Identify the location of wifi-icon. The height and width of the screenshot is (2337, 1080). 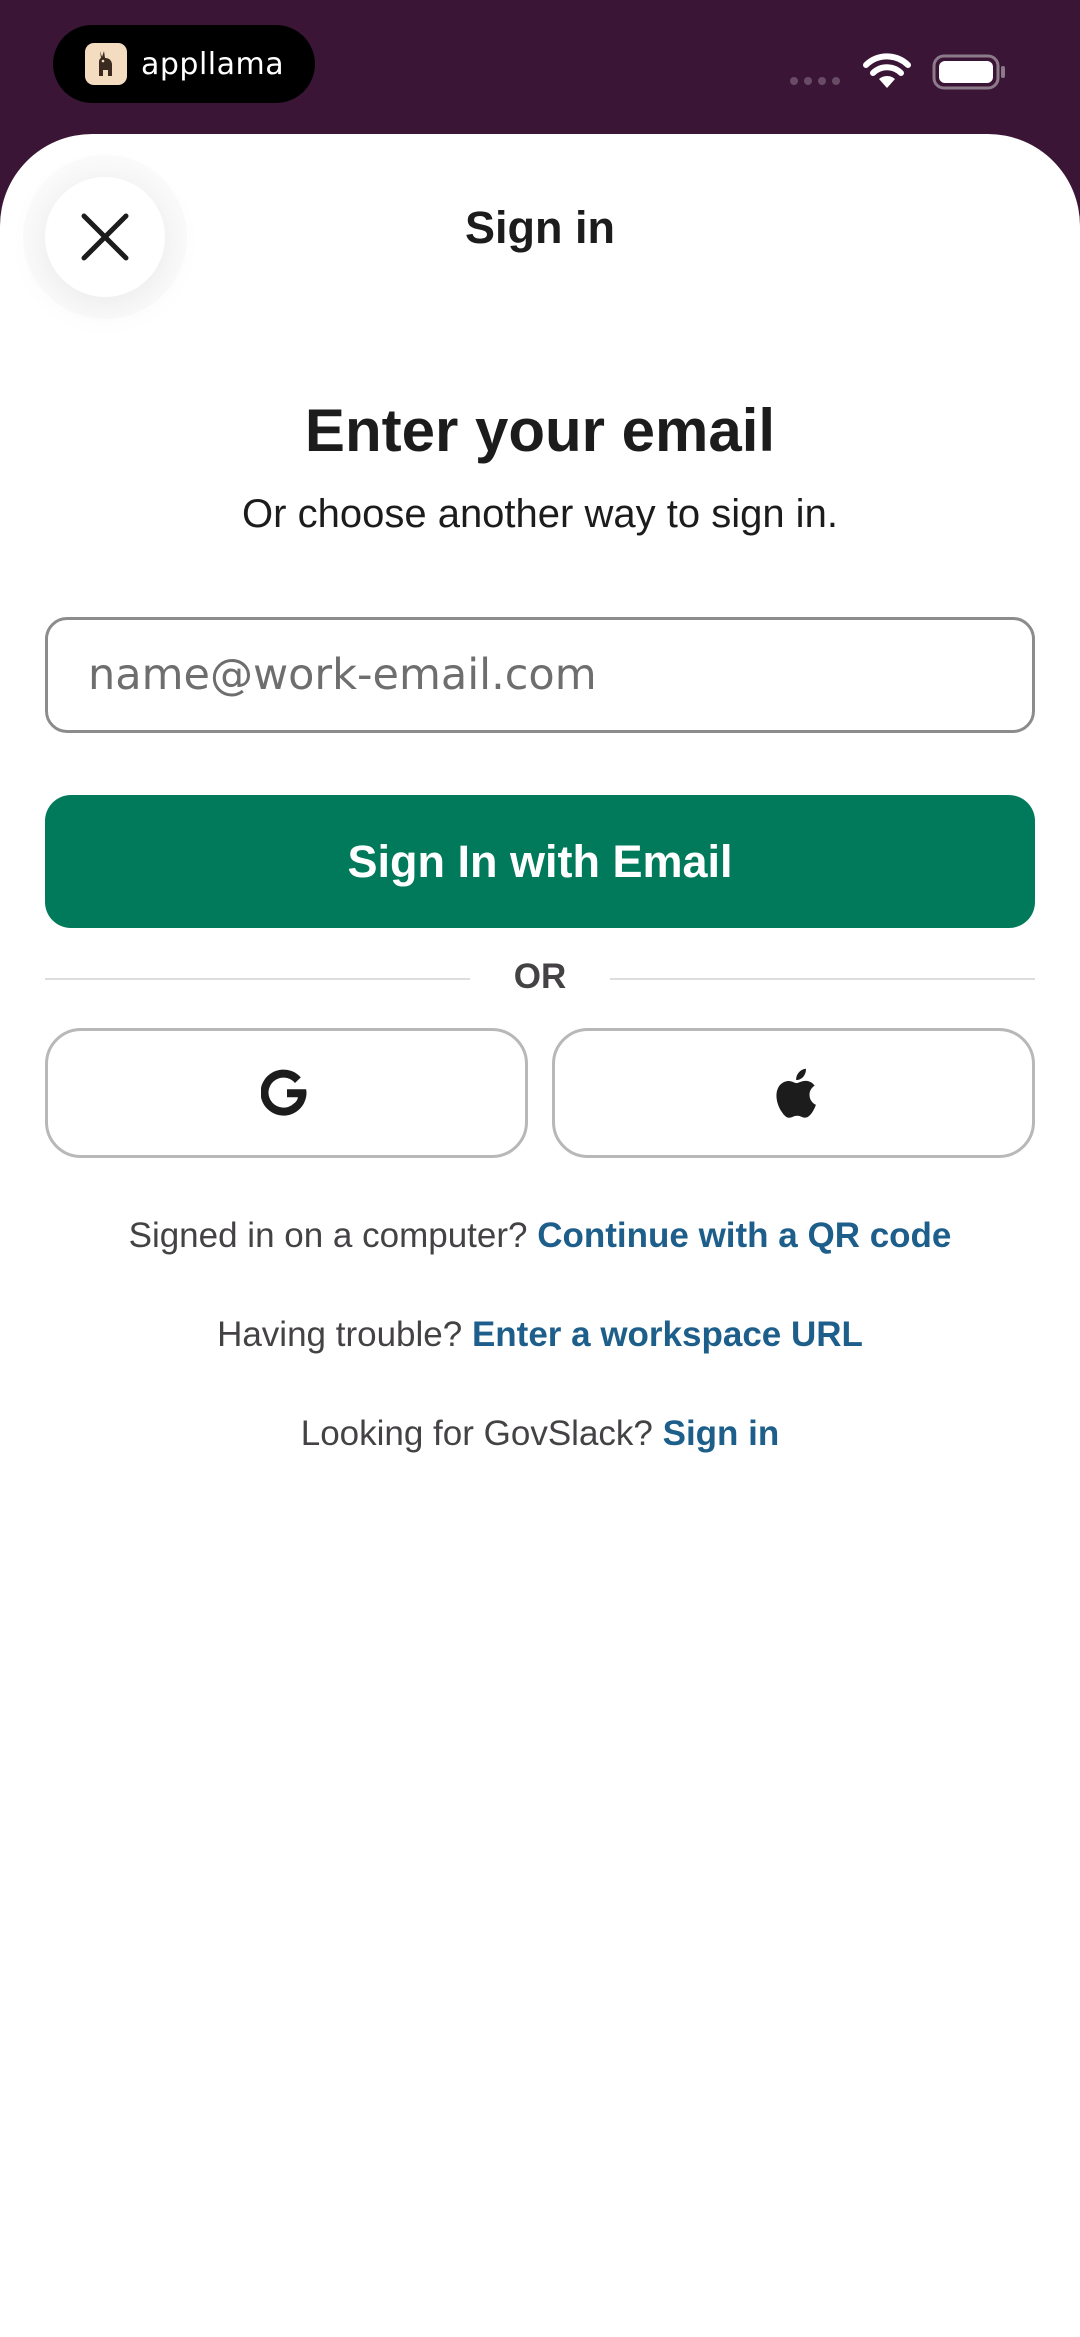
(887, 70).